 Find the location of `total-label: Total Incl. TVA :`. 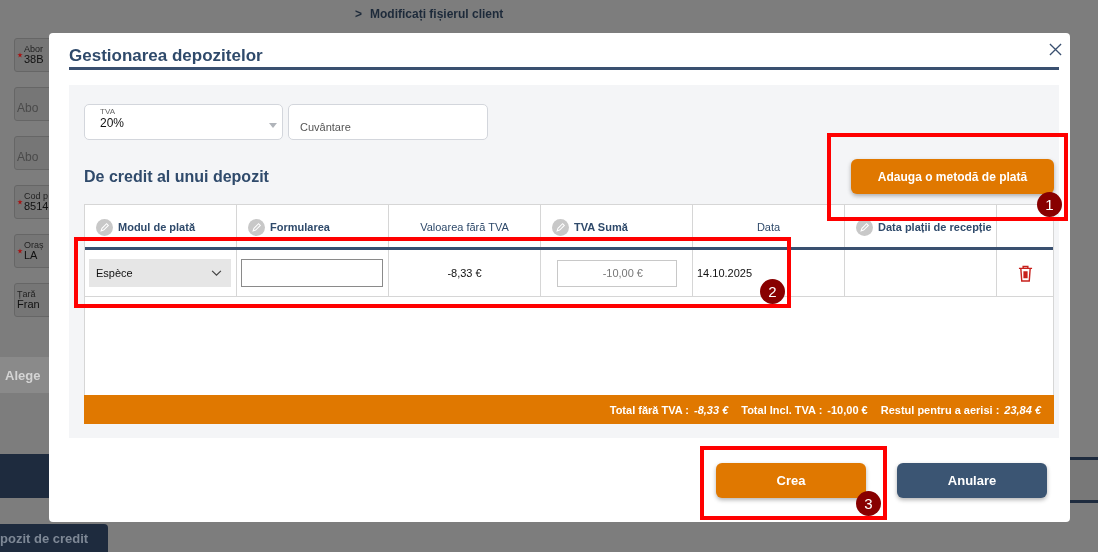

total-label: Total Incl. TVA : is located at coordinates (782, 409).